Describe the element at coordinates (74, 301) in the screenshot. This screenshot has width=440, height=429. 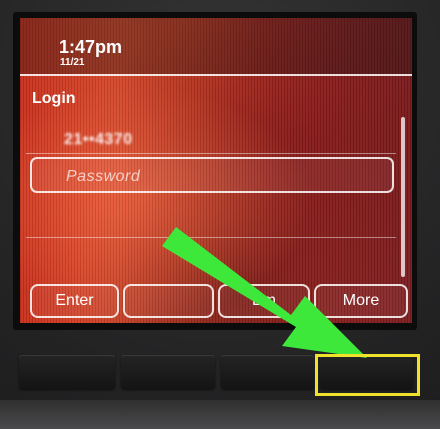
I see `softkey-enter: Enter` at that location.